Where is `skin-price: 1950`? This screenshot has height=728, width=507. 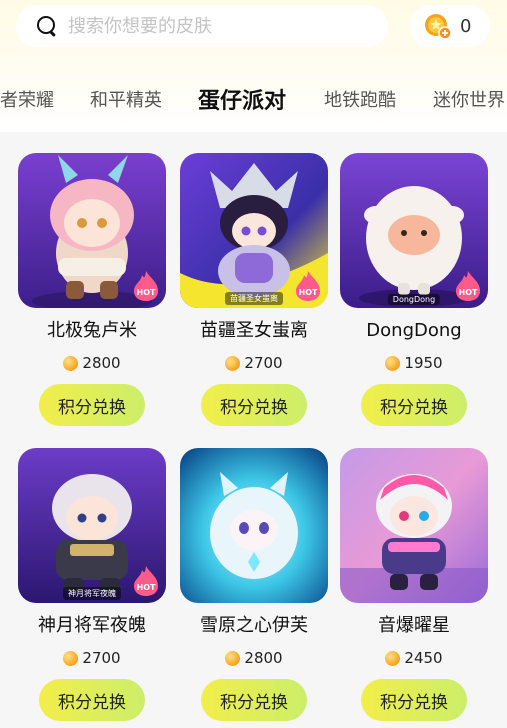
skin-price: 1950 is located at coordinates (414, 363).